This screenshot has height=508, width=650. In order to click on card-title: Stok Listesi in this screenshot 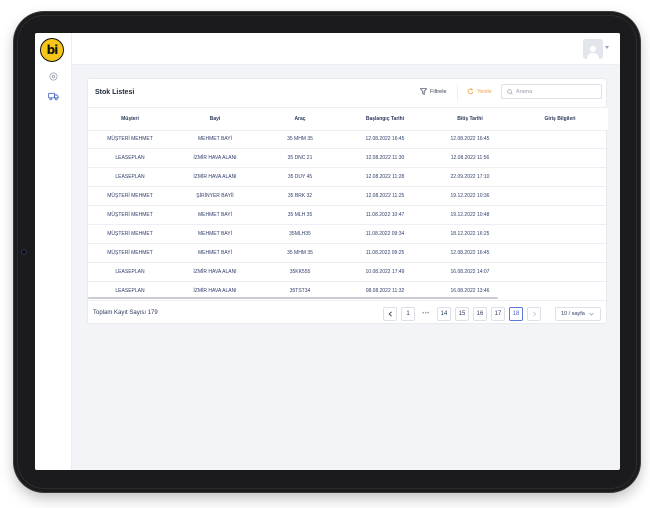, I will do `click(115, 92)`.